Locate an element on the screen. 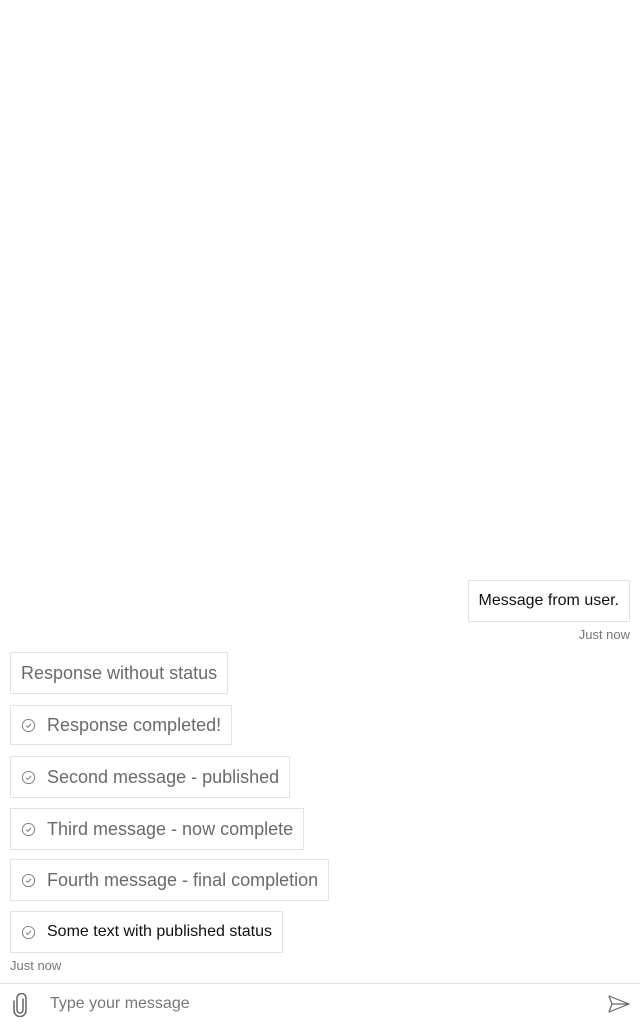 This screenshot has height=1024, width=640. paperclip-icon is located at coordinates (20, 1005).